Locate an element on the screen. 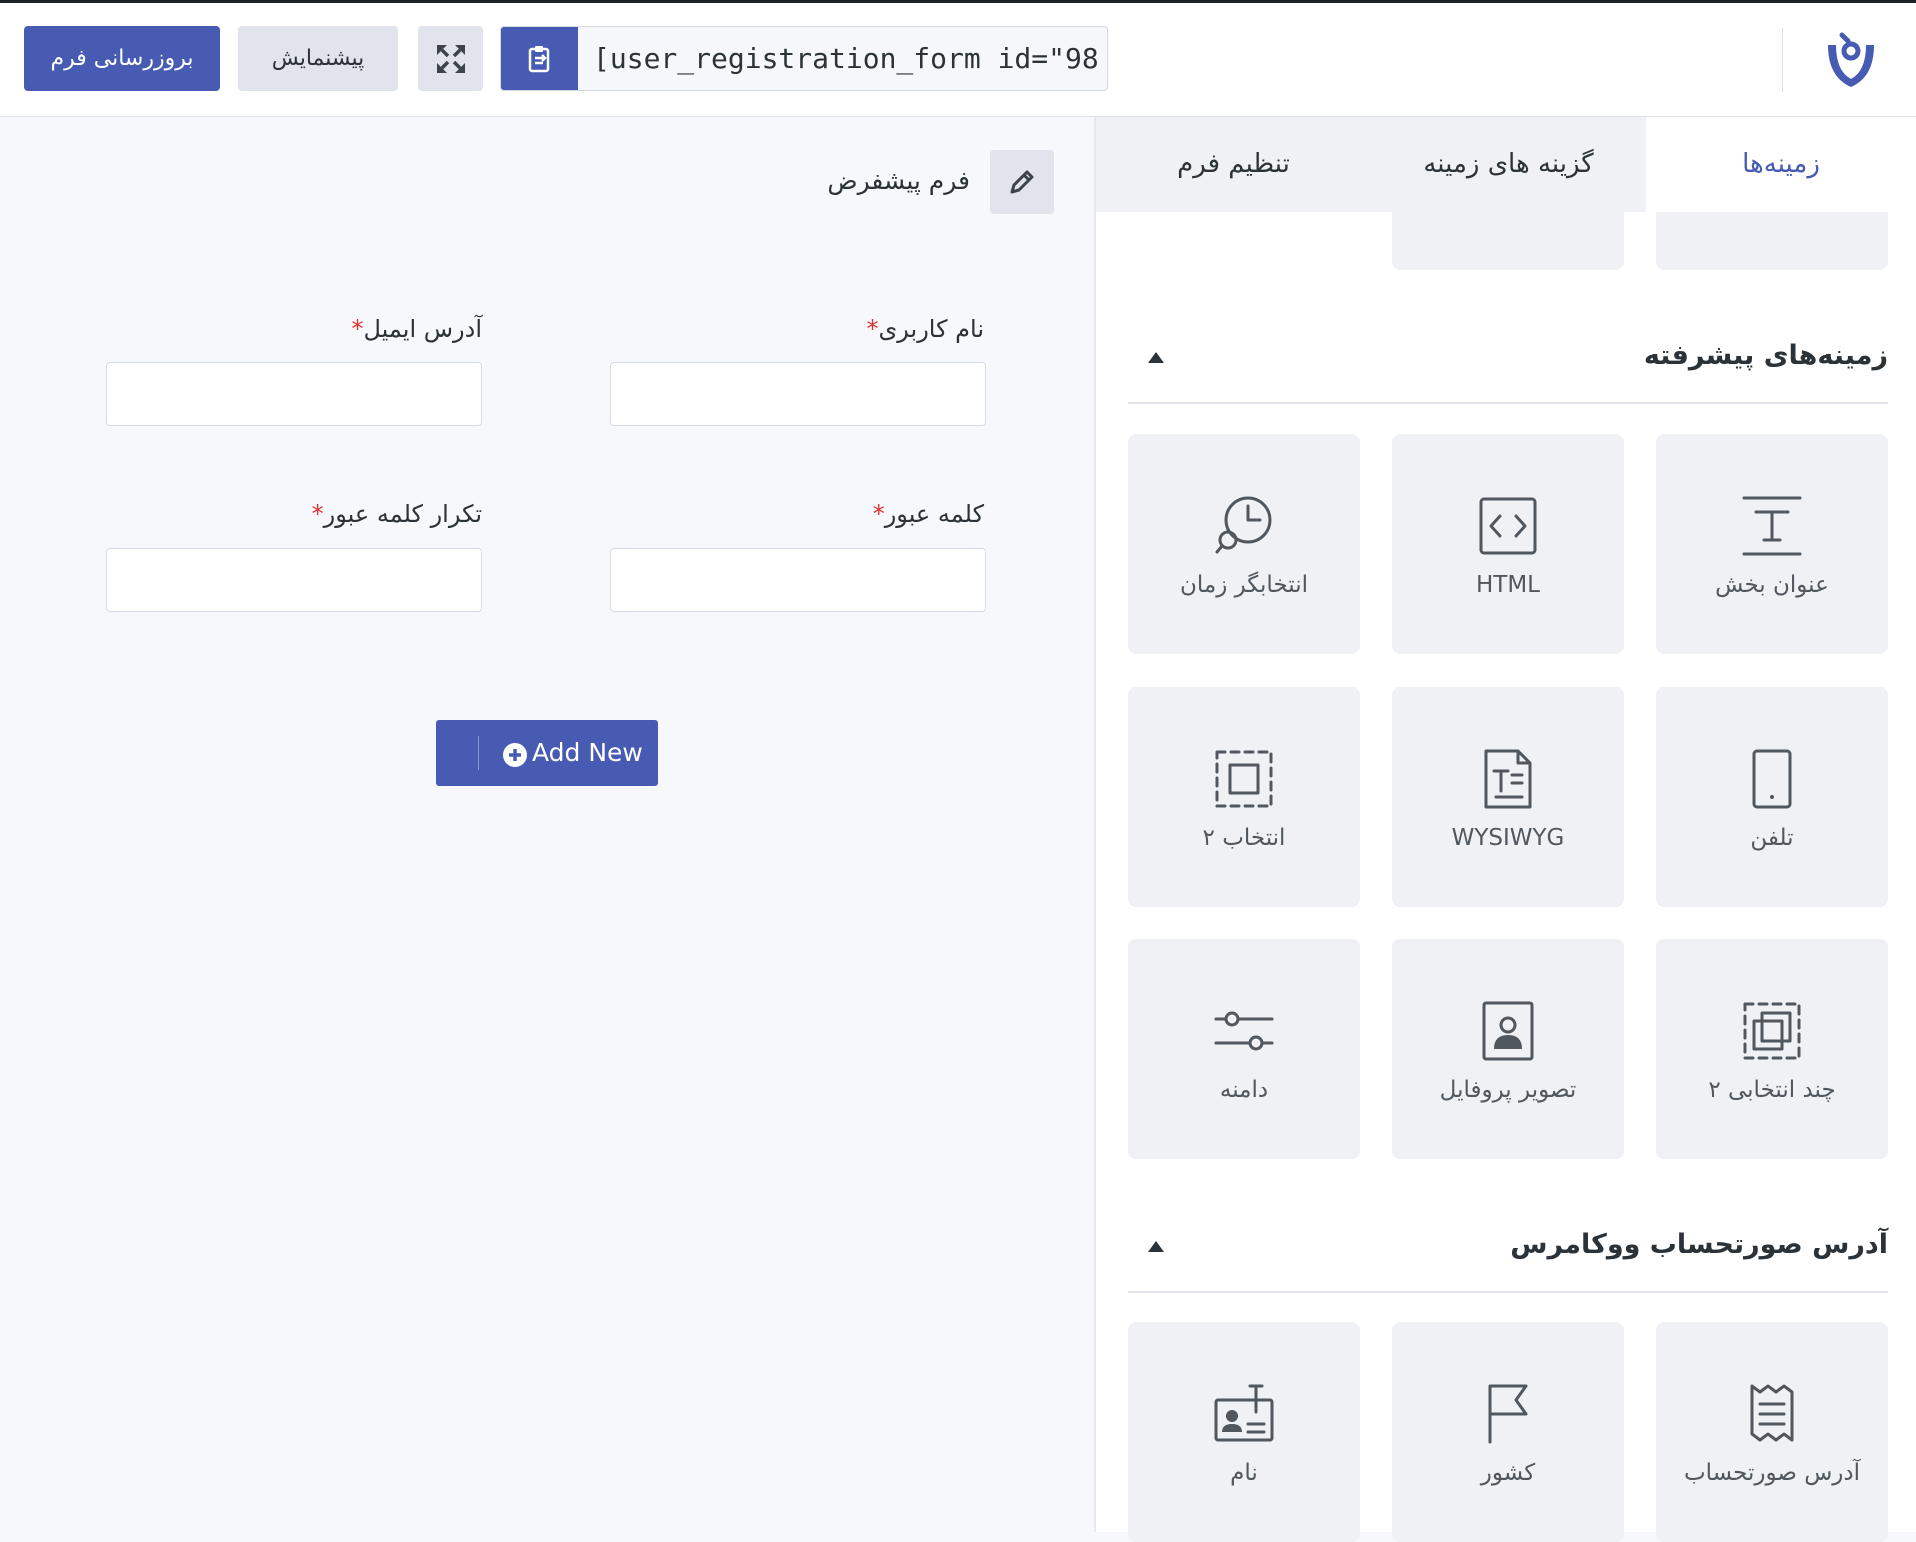 The image size is (1916, 1542). select2-icon is located at coordinates (1244, 779).